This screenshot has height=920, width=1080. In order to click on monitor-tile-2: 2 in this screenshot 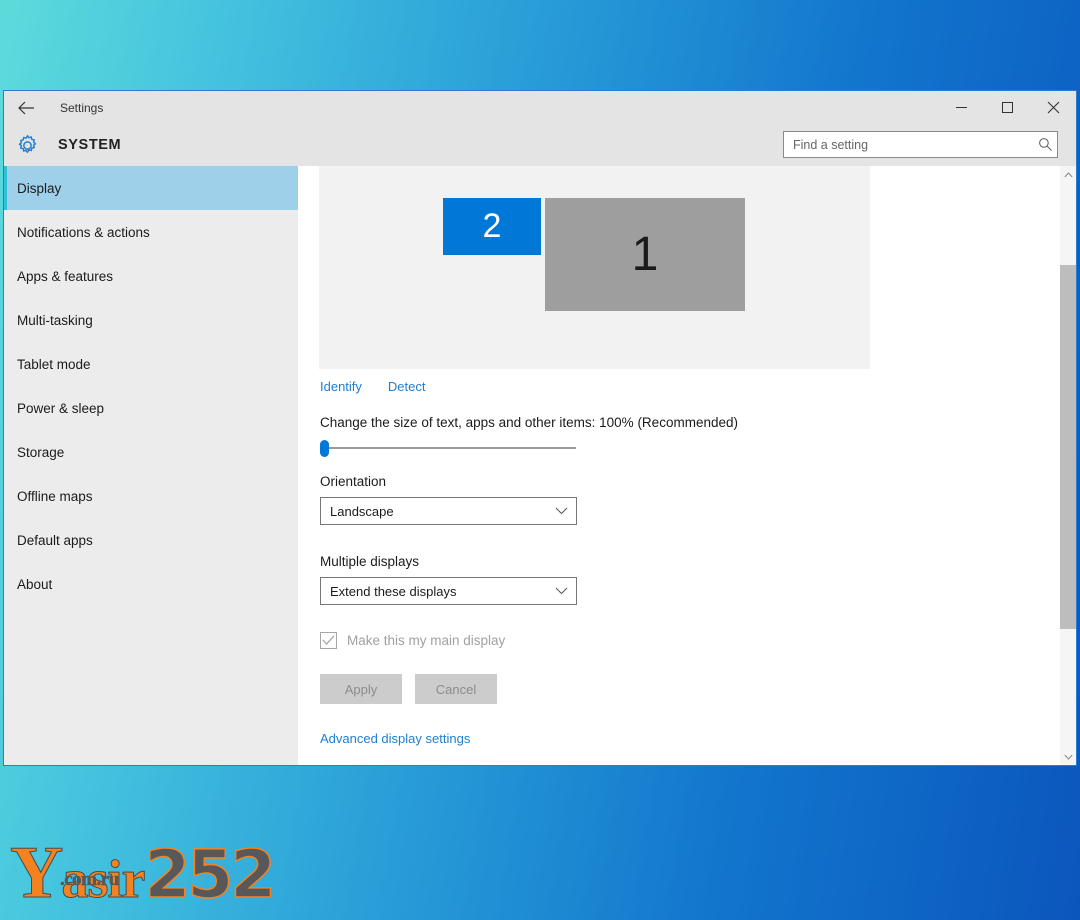, I will do `click(492, 226)`.